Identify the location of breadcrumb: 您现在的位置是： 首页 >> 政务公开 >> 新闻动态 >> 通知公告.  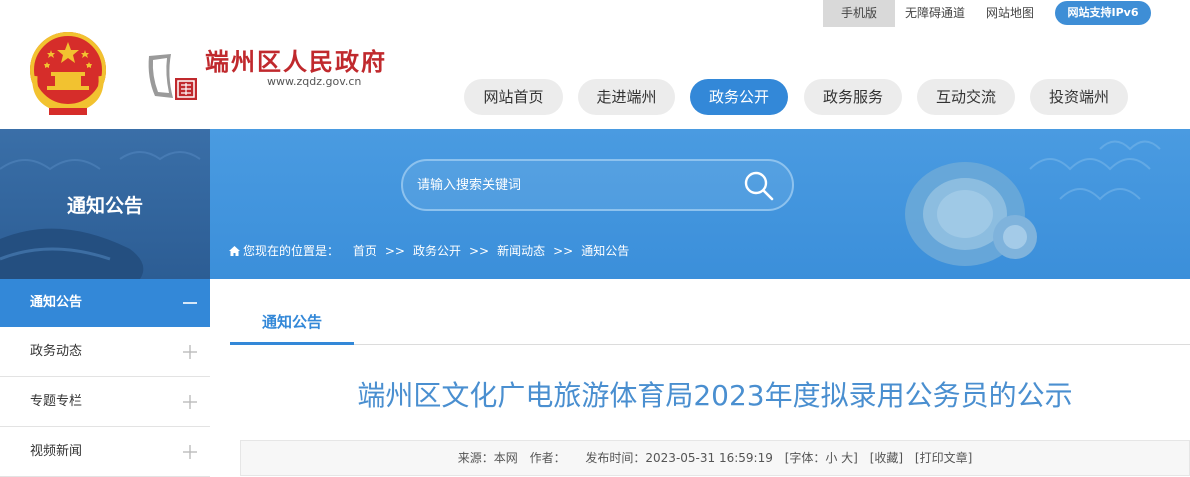
(429, 250).